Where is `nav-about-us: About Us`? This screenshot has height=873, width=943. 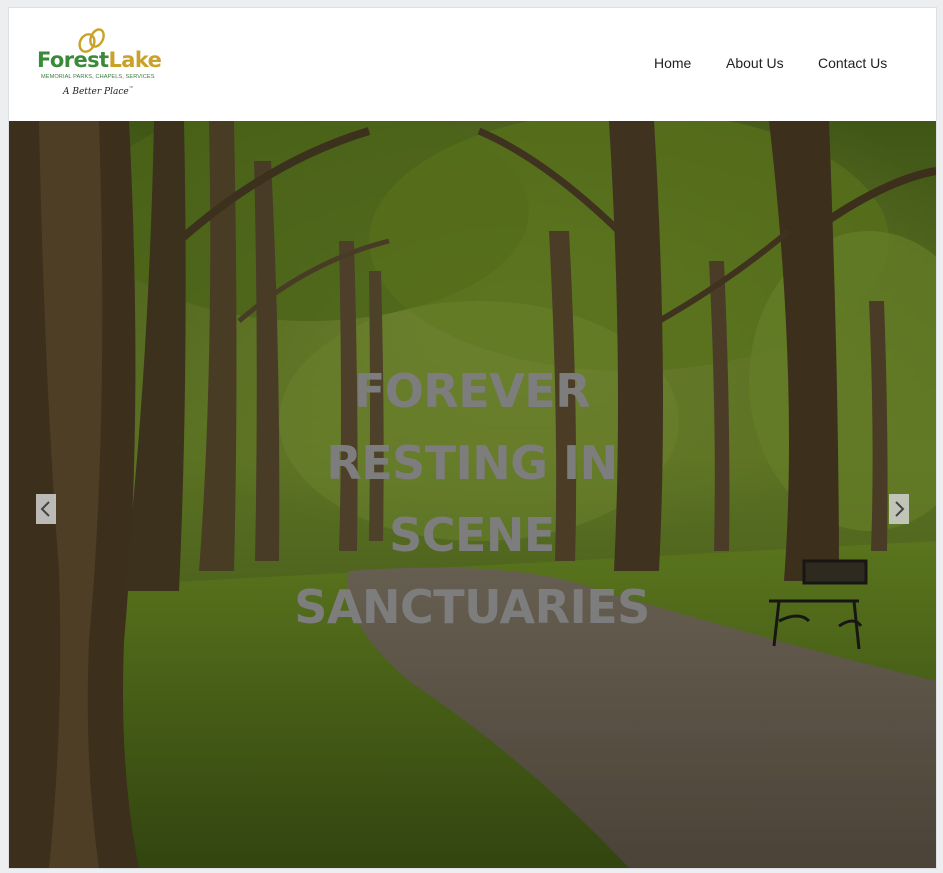
nav-about-us: About Us is located at coordinates (755, 63).